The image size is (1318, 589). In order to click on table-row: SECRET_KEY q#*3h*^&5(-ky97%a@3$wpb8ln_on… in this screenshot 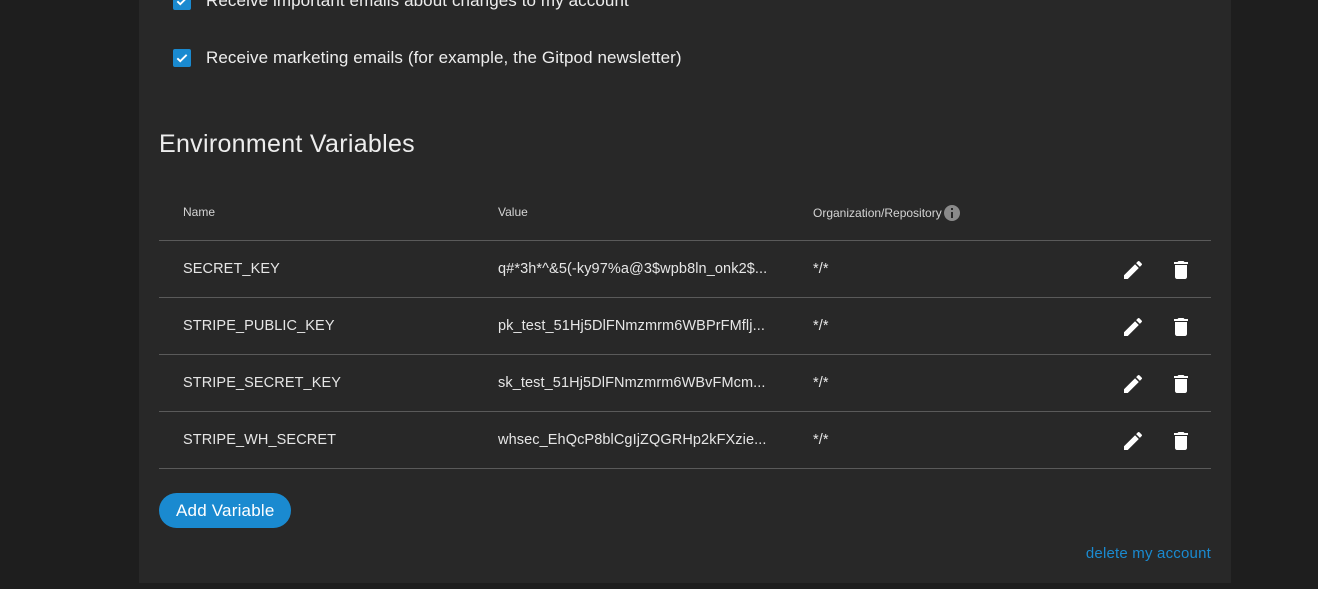, I will do `click(685, 269)`.